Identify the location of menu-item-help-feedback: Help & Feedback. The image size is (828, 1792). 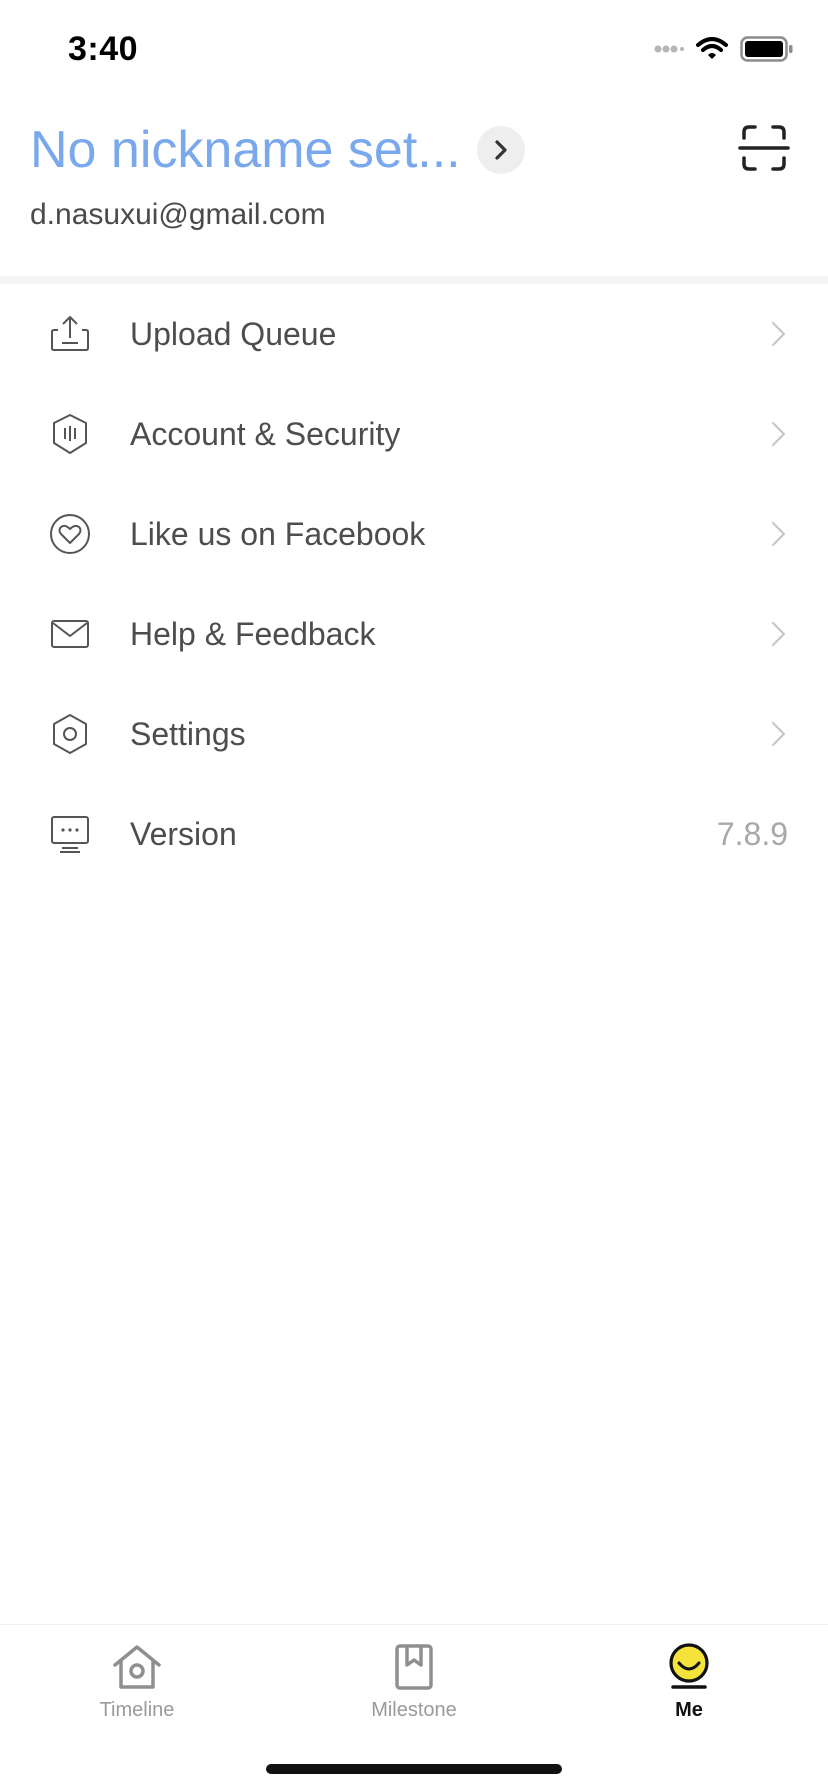
(414, 634).